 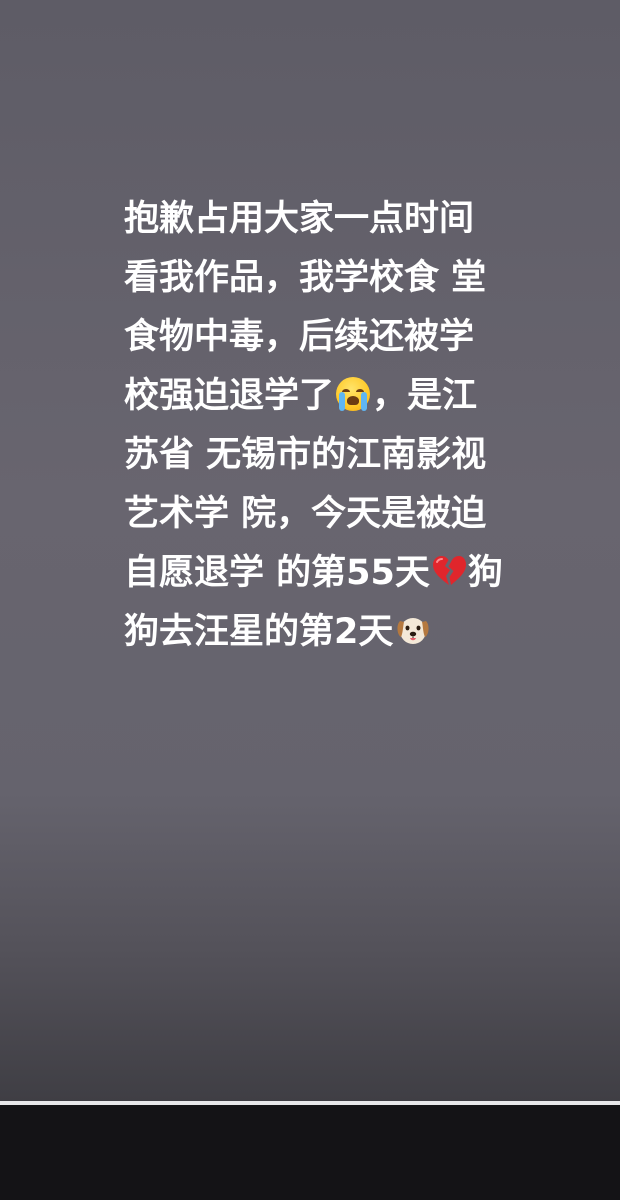 I want to click on story-line: 自愿退学 的第55天狗, so click(x=316, y=573).